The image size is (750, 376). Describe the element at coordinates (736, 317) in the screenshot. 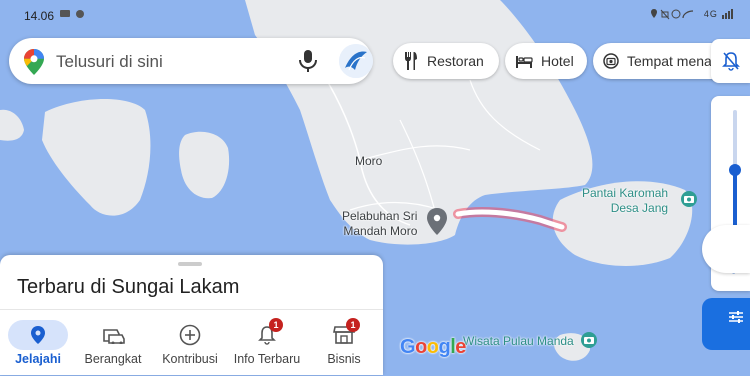

I see `sliders-icon` at that location.